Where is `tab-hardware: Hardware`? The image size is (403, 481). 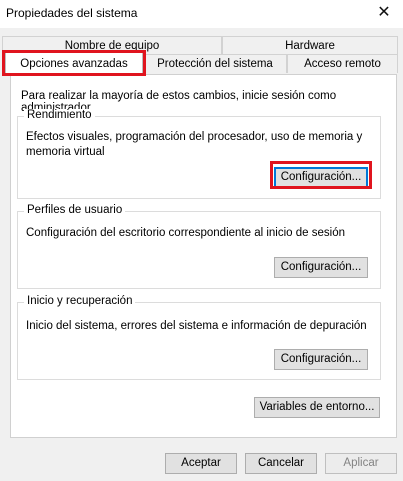
tab-hardware: Hardware is located at coordinates (310, 45).